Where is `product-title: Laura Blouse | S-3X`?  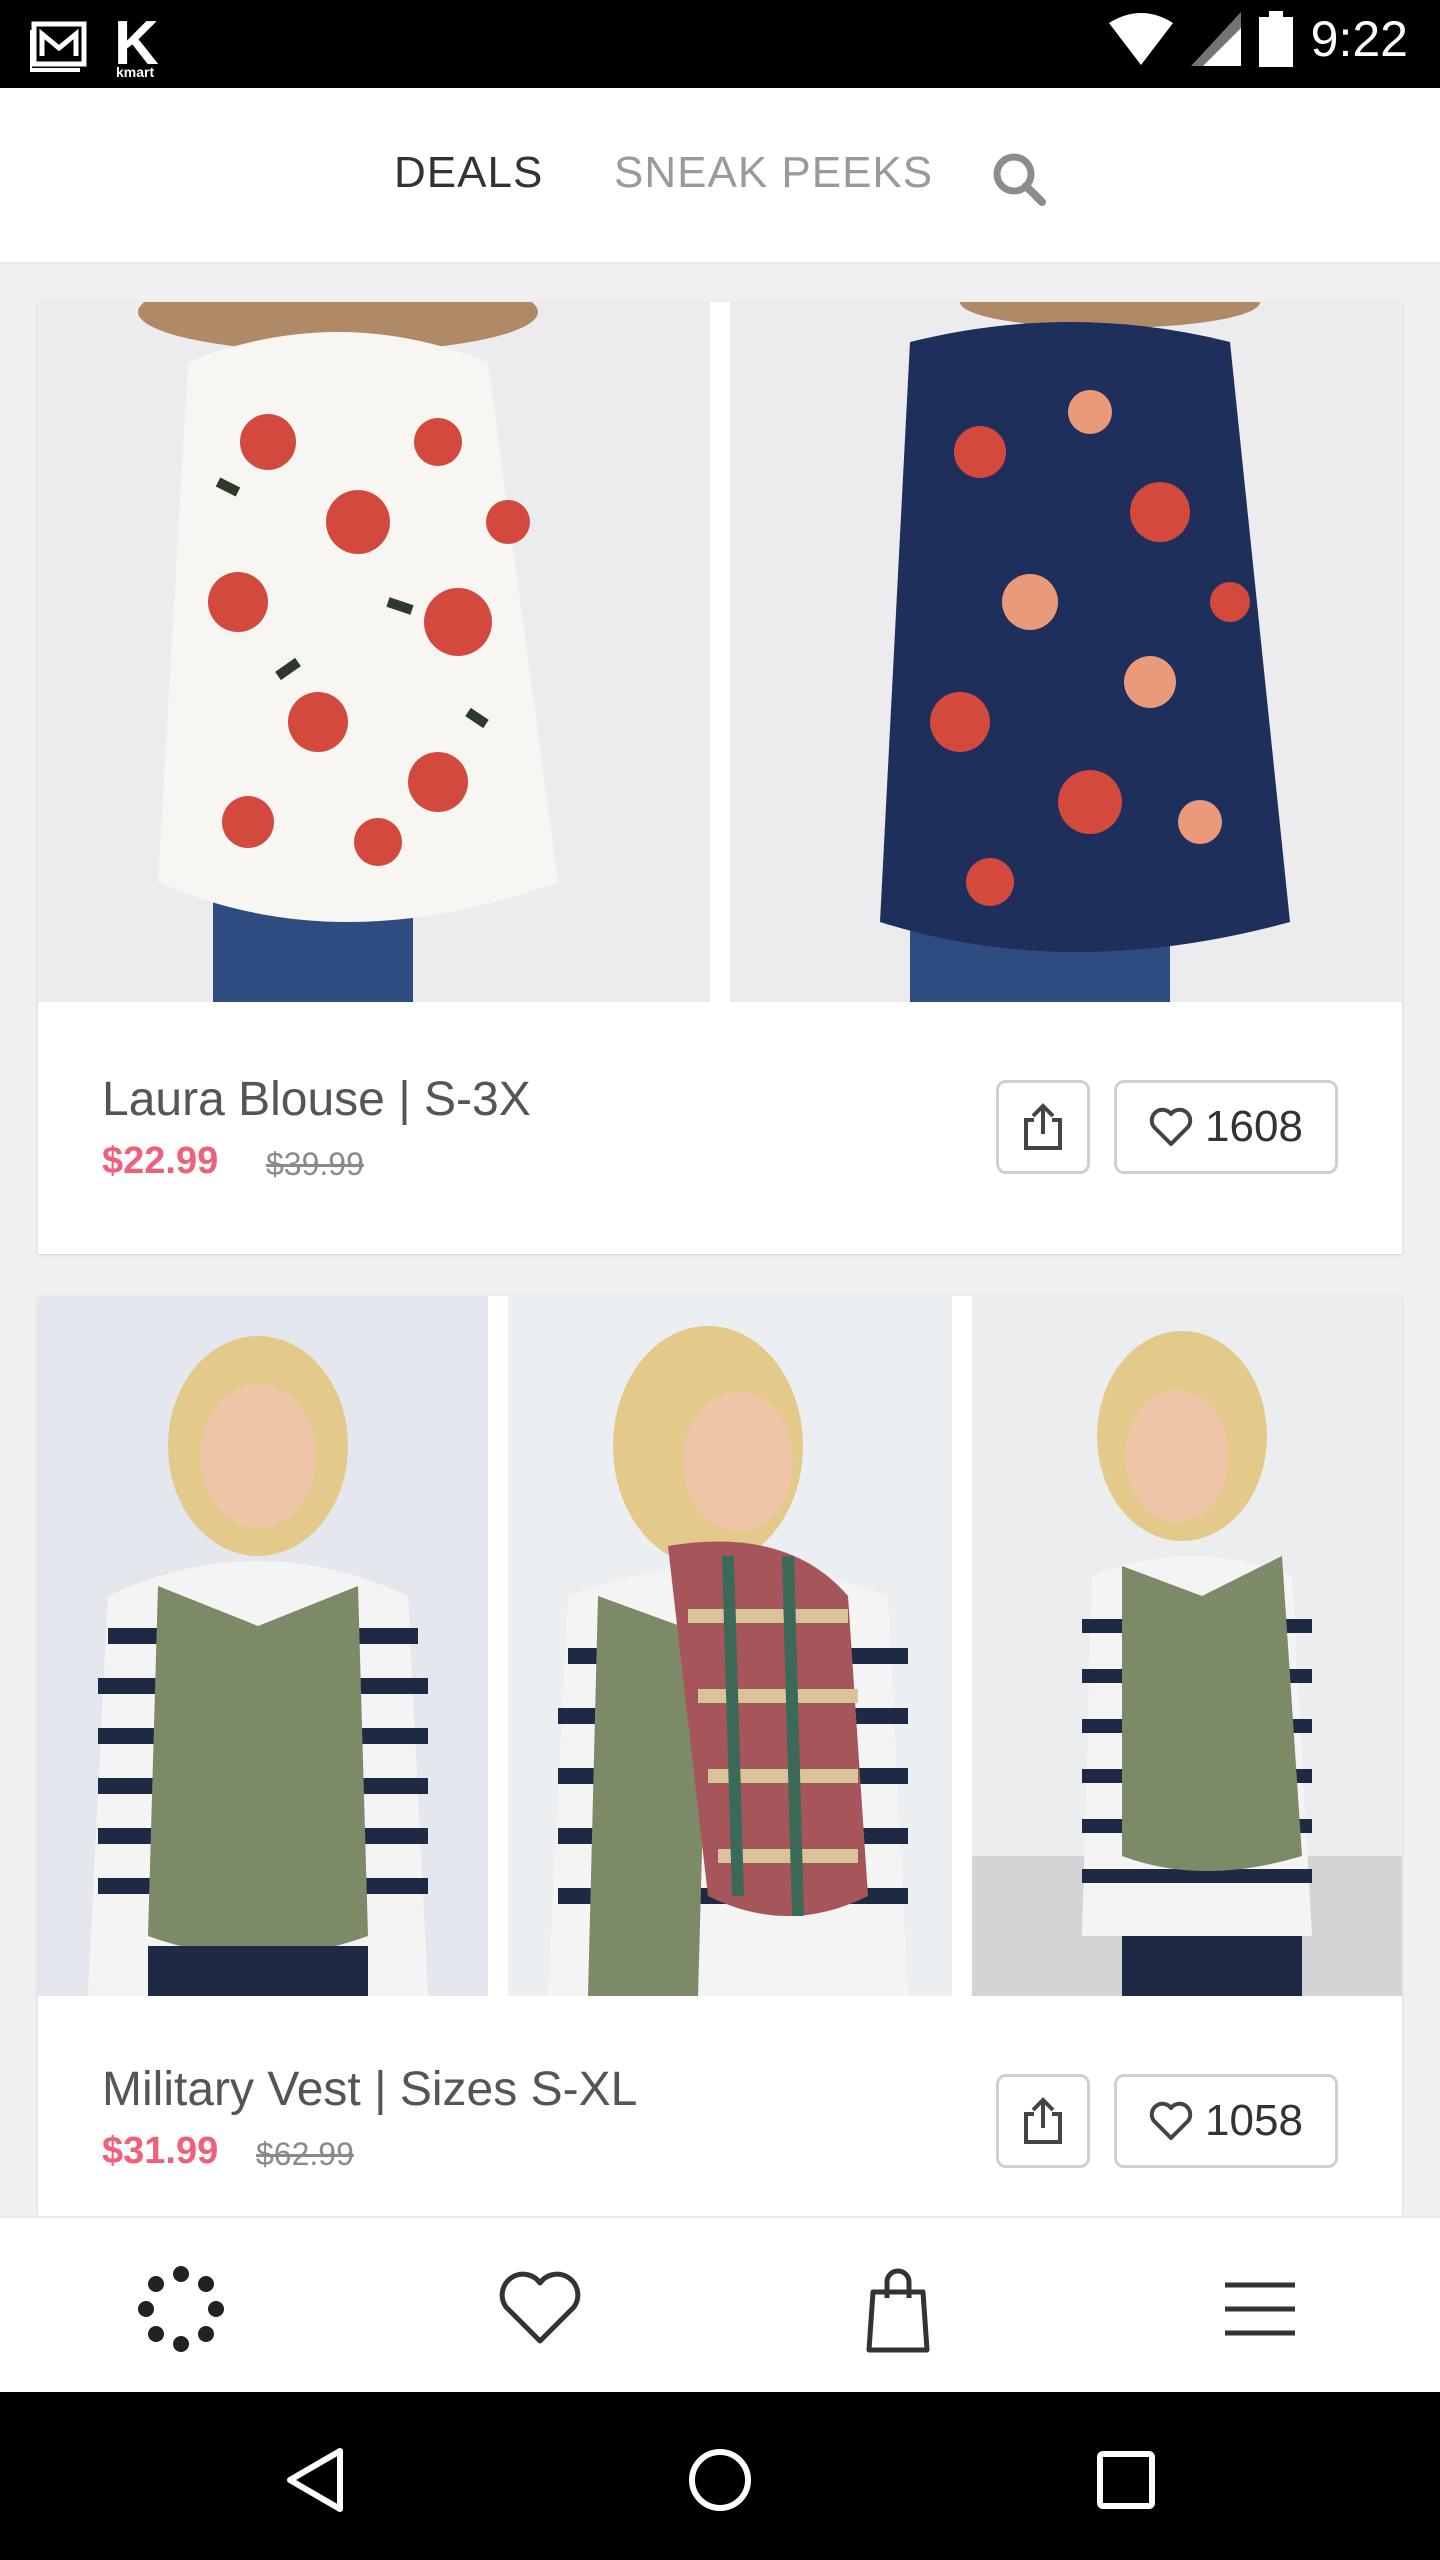
product-title: Laura Blouse | S-3X is located at coordinates (316, 1099).